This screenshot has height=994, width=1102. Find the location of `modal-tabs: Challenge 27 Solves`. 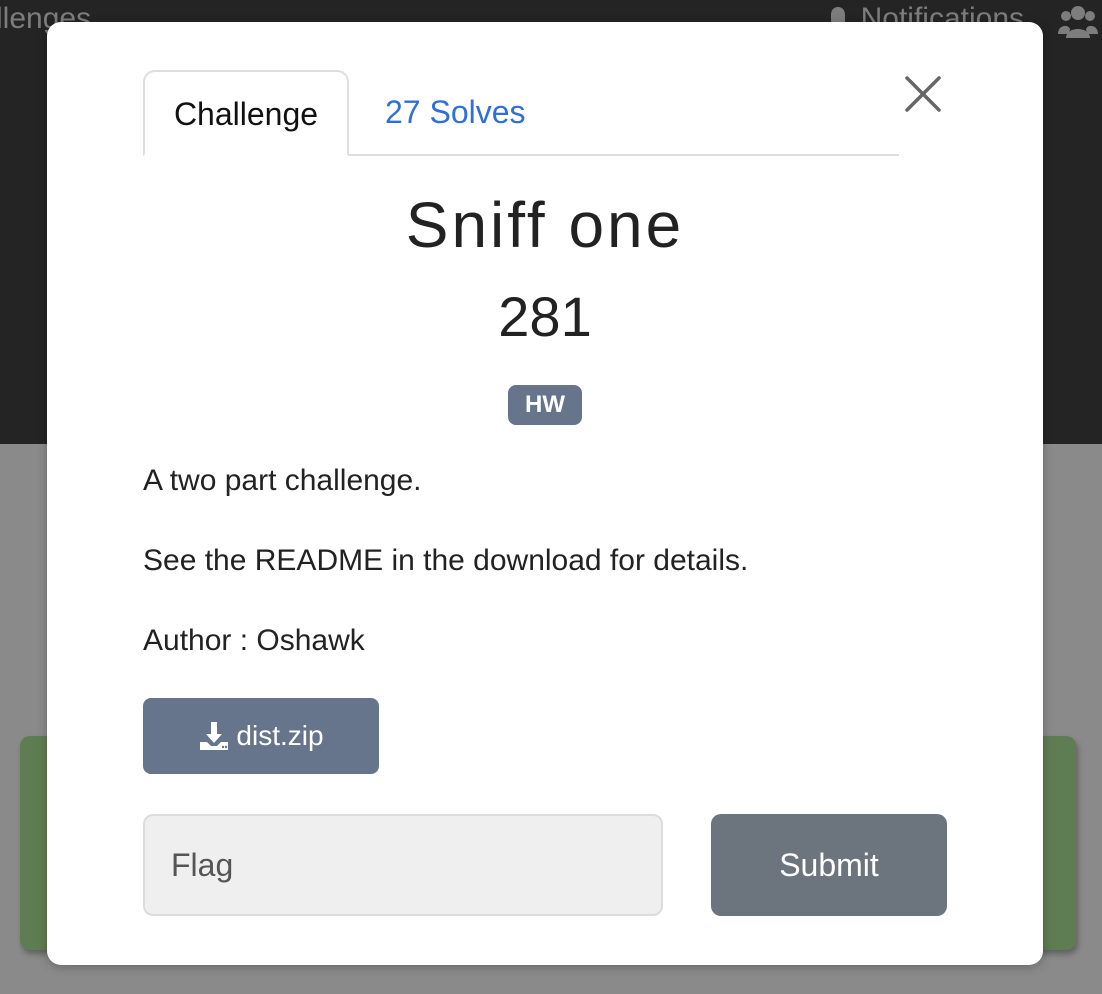

modal-tabs: Challenge 27 Solves is located at coordinates (521, 113).